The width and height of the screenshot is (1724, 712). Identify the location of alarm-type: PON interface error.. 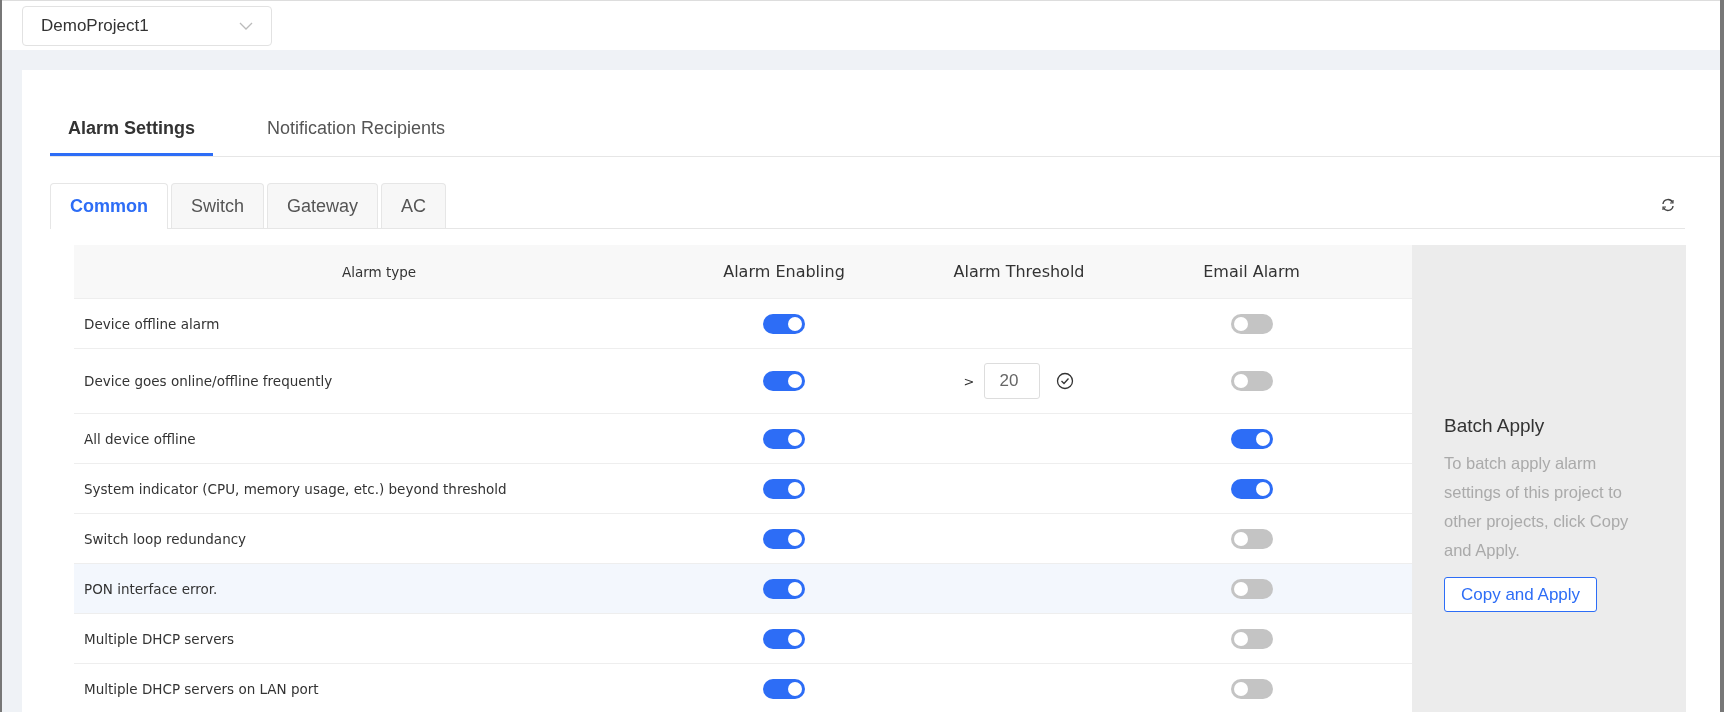
(151, 588).